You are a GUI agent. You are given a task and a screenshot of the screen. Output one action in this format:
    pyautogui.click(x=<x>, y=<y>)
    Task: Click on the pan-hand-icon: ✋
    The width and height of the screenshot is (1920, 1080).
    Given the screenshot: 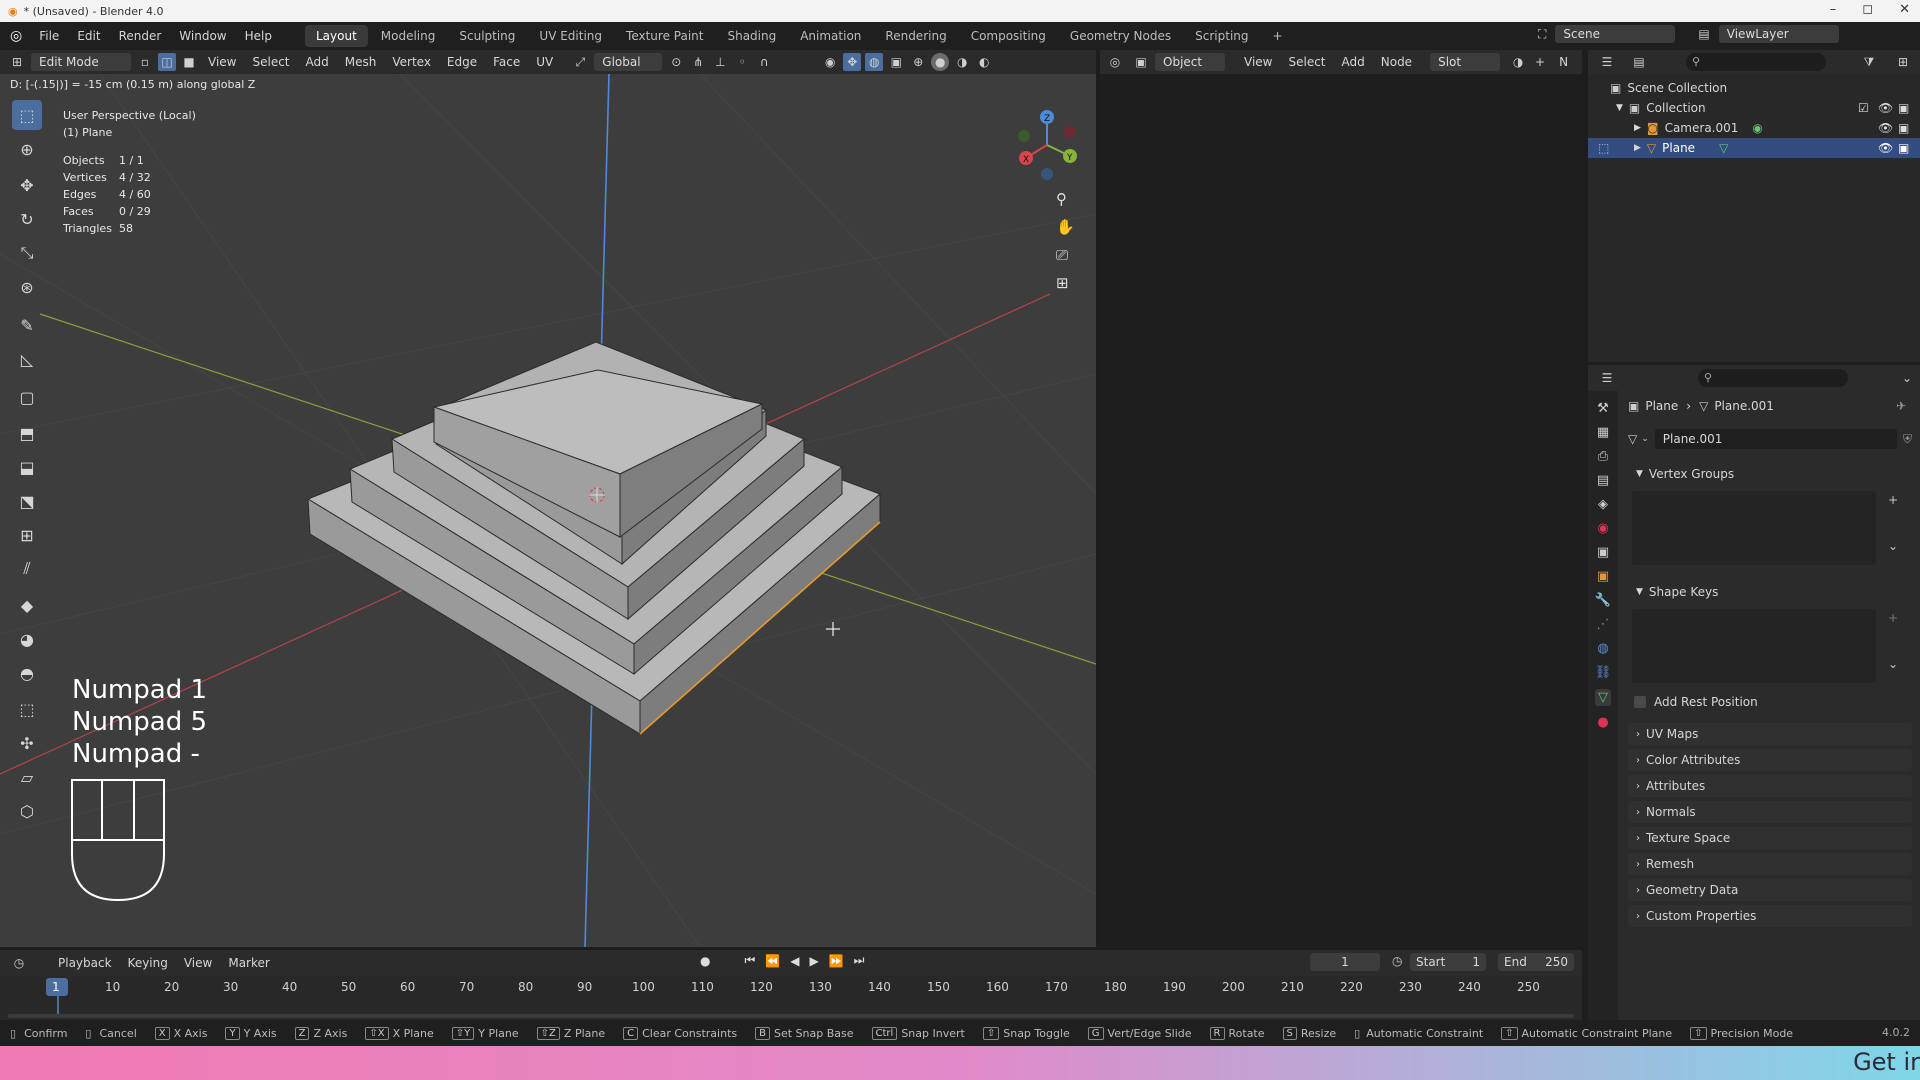 What is the action you would take?
    pyautogui.click(x=1065, y=227)
    